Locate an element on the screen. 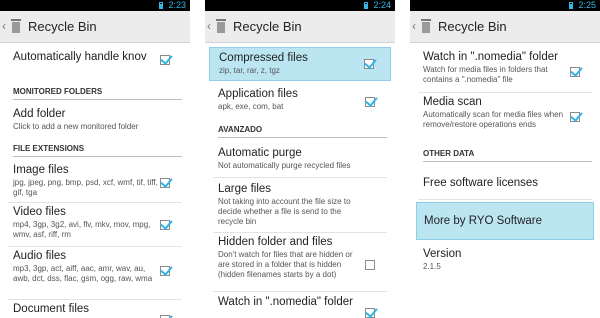  media-scan-title: Media scan is located at coordinates (452, 102).